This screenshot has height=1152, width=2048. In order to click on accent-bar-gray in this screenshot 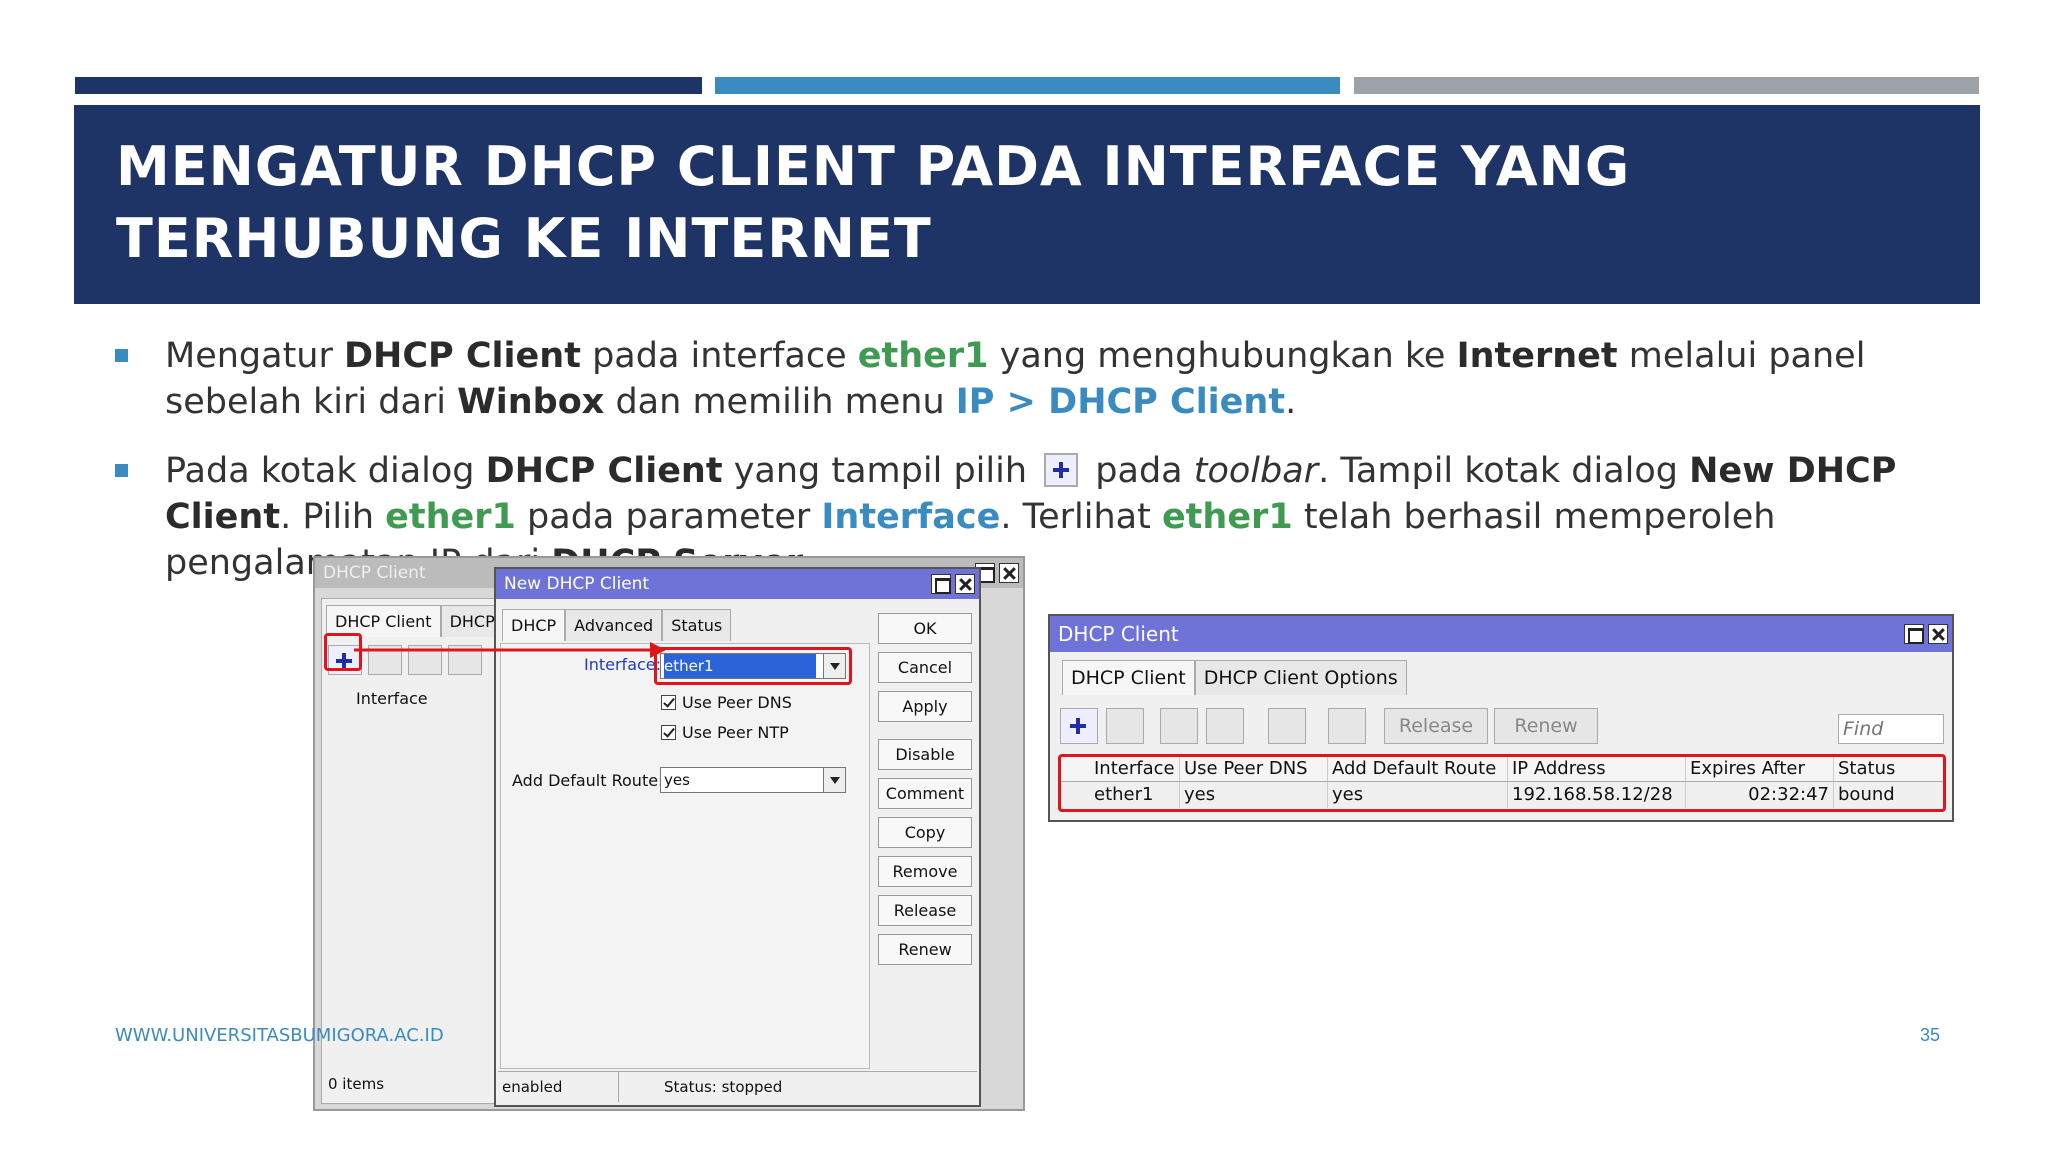, I will do `click(1666, 85)`.